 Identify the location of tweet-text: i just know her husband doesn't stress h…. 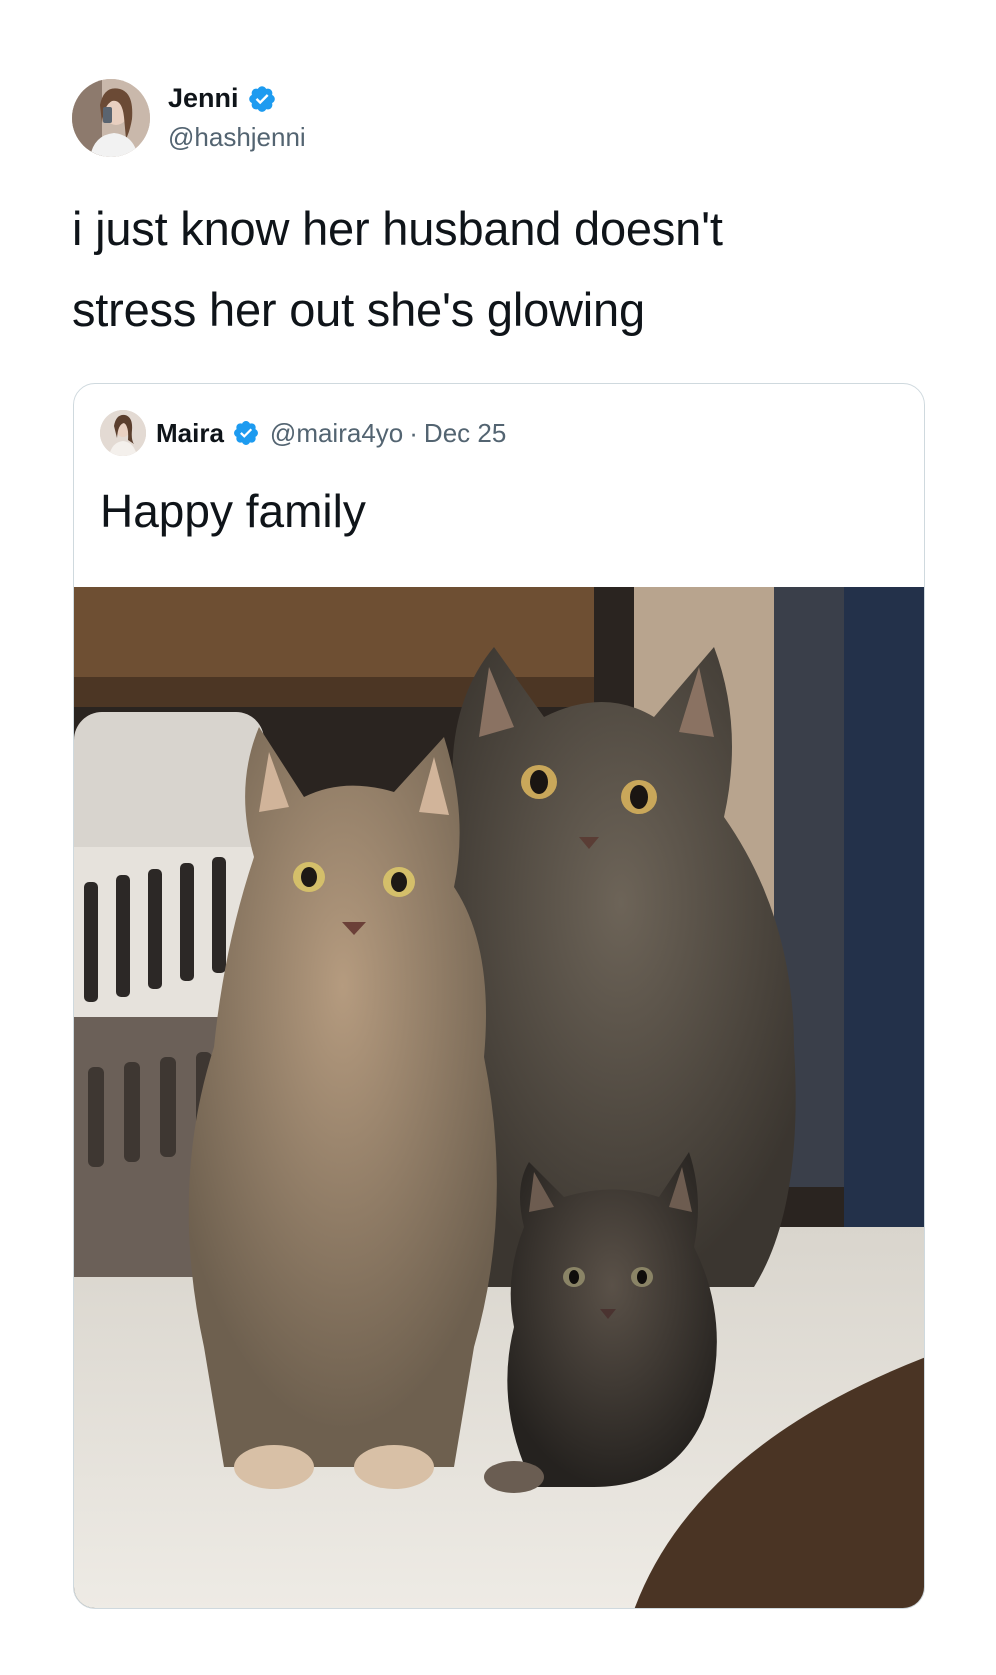
(502, 269).